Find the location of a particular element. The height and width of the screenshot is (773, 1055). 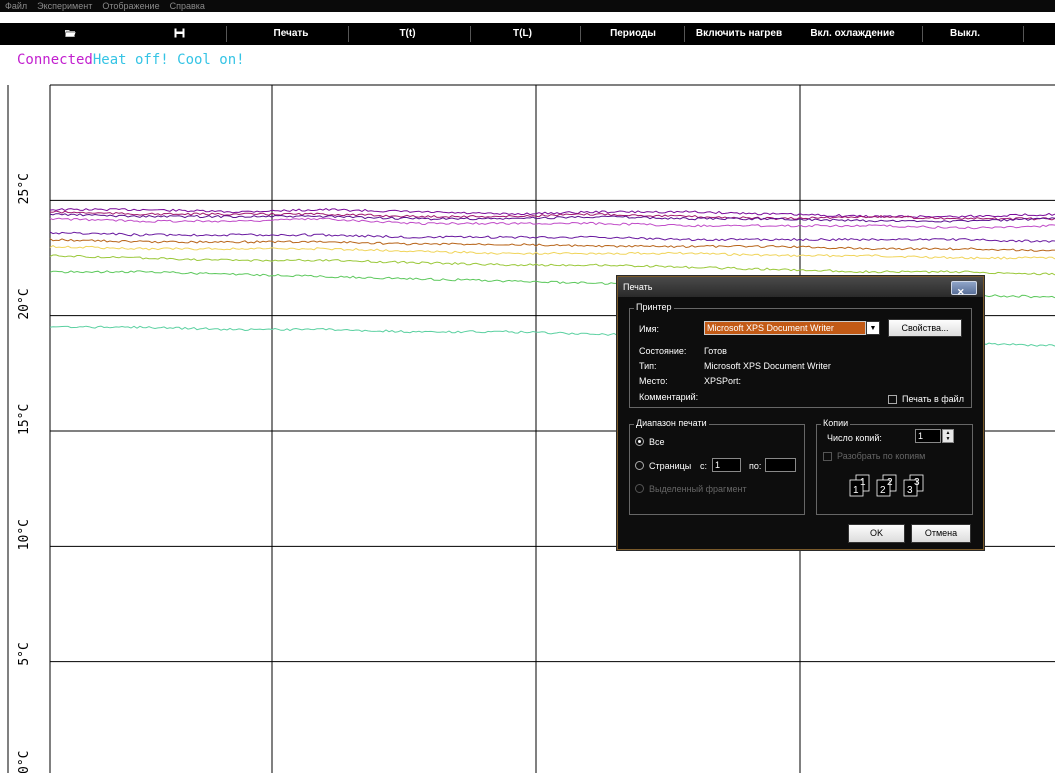

save-button is located at coordinates (179, 34).